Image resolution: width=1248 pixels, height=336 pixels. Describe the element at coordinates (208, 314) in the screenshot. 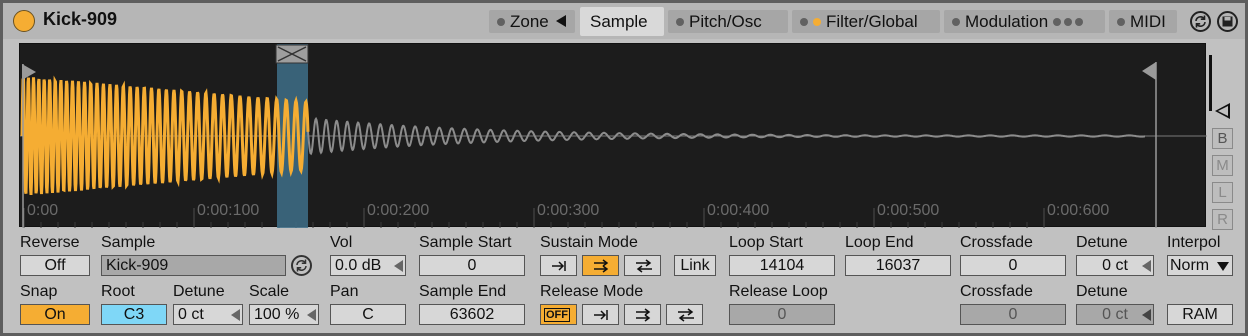

I see `detune-field: 0 ct` at that location.